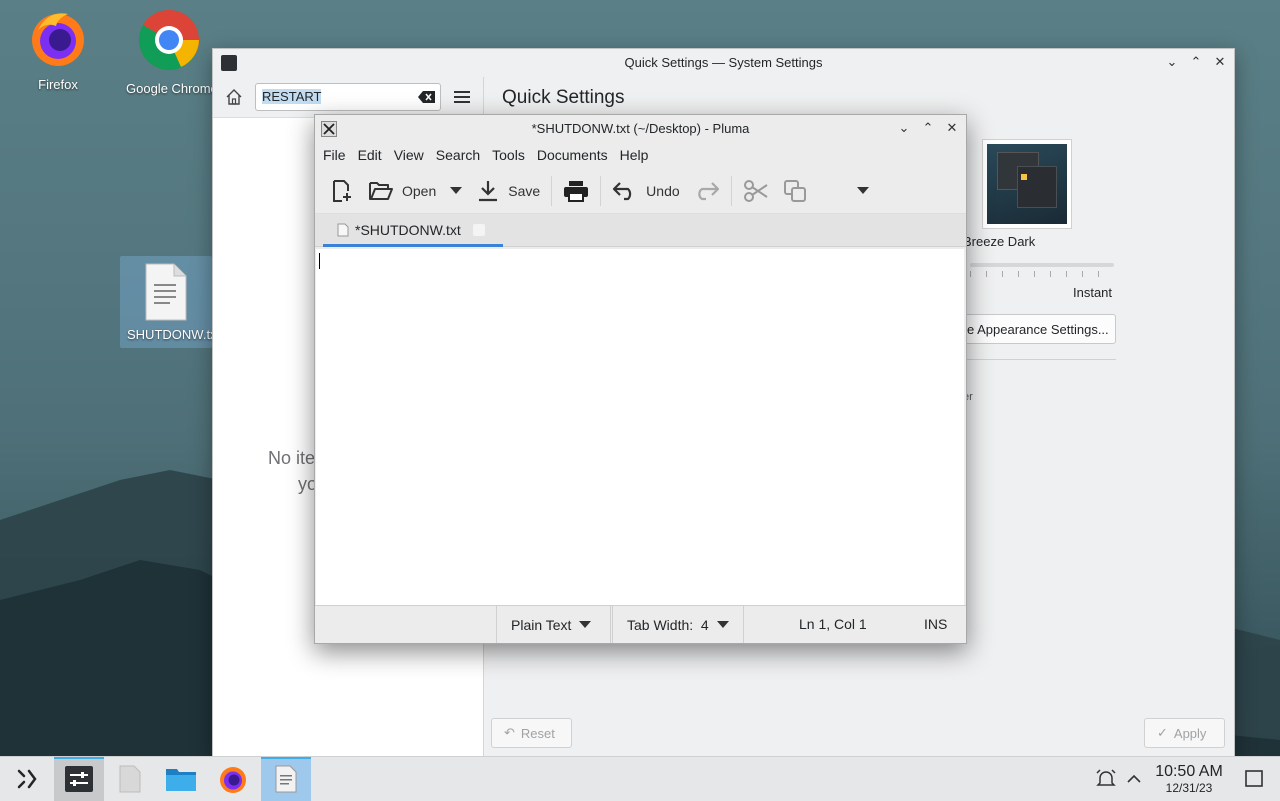 Image resolution: width=1280 pixels, height=801 pixels. Describe the element at coordinates (1027, 184) in the screenshot. I see `theme-thumbnail-breeze-dark` at that location.